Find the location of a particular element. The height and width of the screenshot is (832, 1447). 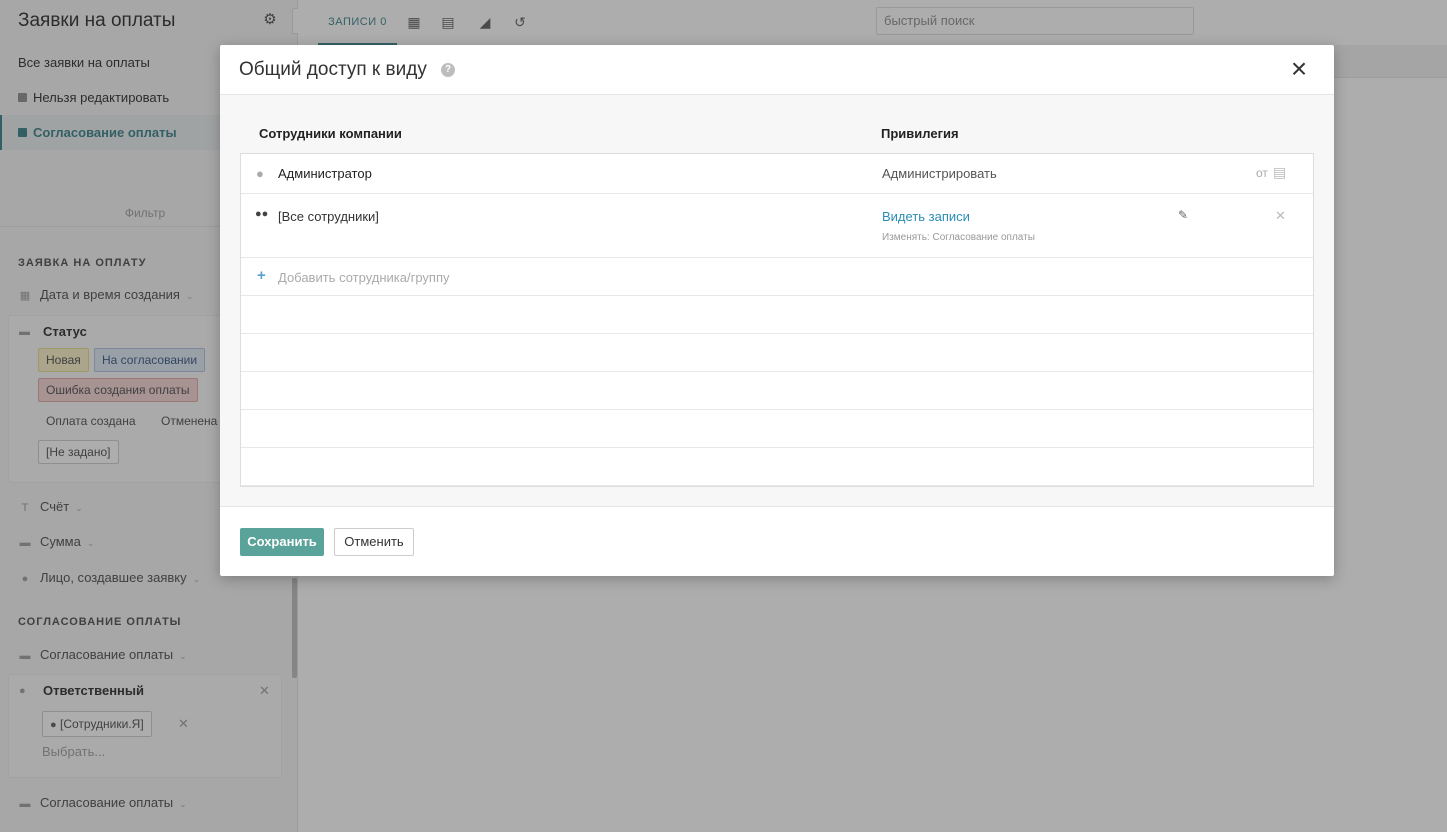

column-header-employees: Сотрудники компании is located at coordinates (330, 133).